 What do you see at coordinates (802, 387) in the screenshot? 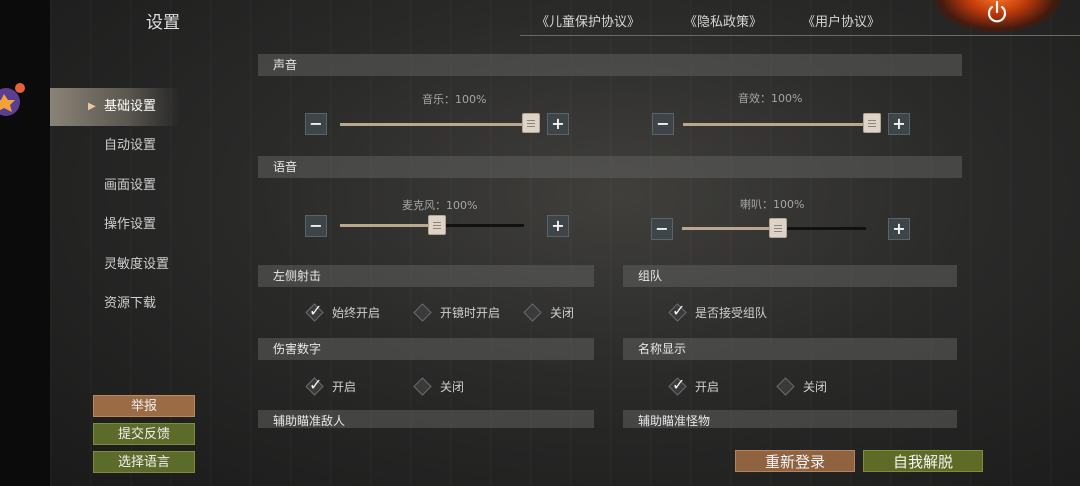
I see `name-display-off: 关闭` at bounding box center [802, 387].